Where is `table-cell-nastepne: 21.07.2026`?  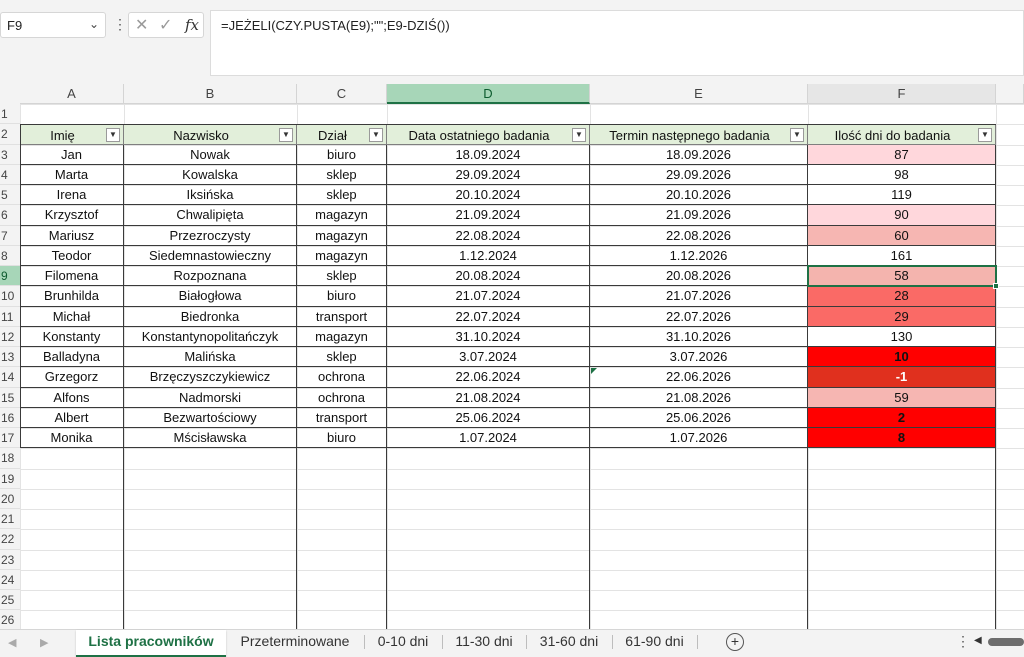
table-cell-nastepne: 21.07.2026 is located at coordinates (699, 296).